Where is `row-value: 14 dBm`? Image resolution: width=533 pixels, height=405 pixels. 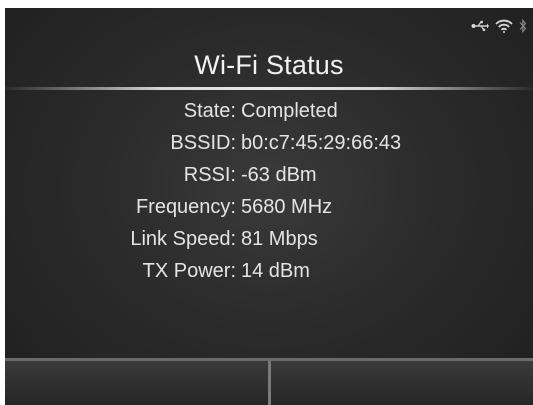
row-value: 14 dBm is located at coordinates (275, 271).